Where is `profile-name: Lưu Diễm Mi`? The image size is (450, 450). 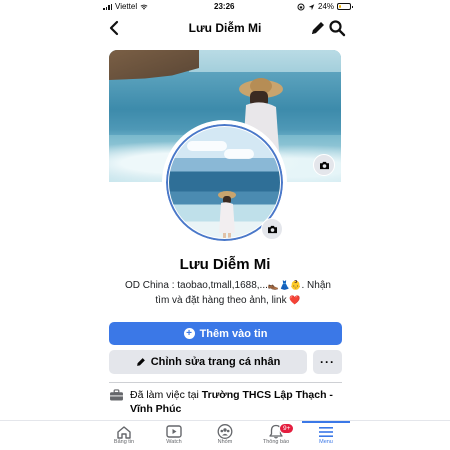 profile-name: Lưu Diễm Mi is located at coordinates (225, 264).